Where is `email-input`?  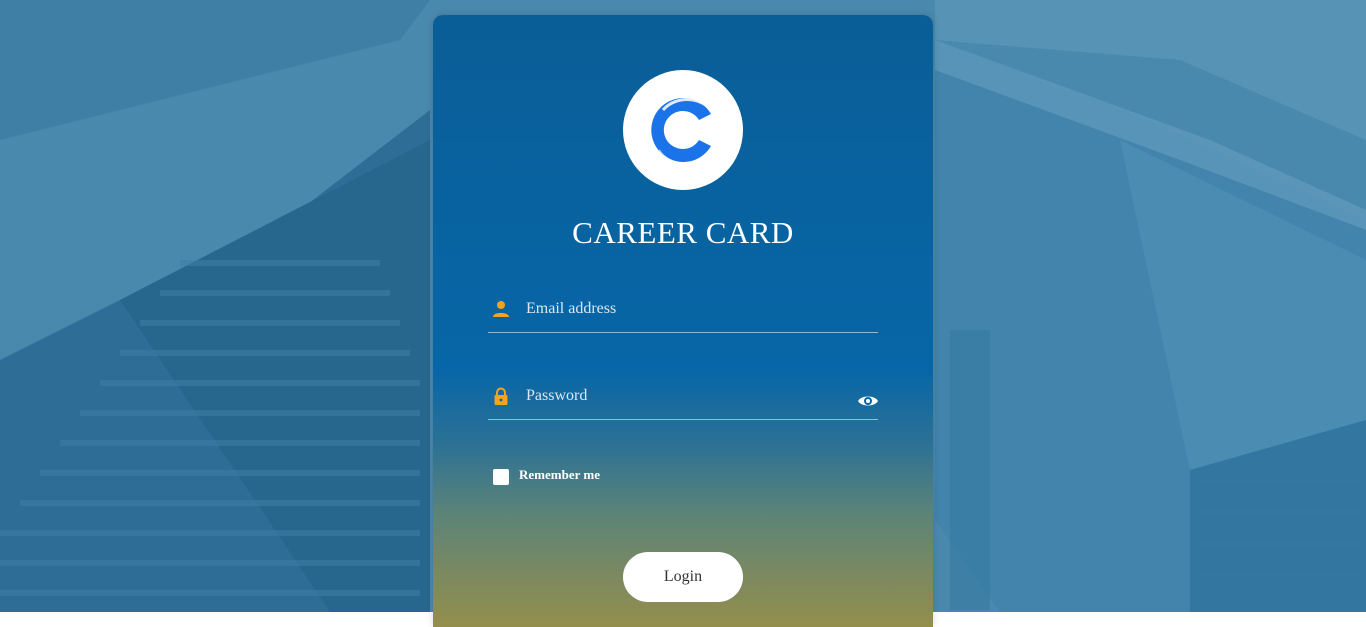
email-input is located at coordinates (686, 309).